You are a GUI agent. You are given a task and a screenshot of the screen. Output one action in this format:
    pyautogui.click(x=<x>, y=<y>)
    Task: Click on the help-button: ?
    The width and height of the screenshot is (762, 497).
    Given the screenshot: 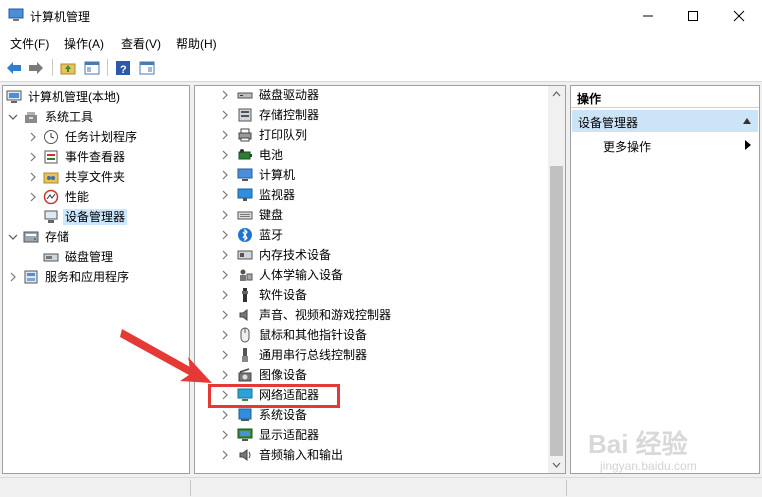 What is the action you would take?
    pyautogui.click(x=123, y=67)
    